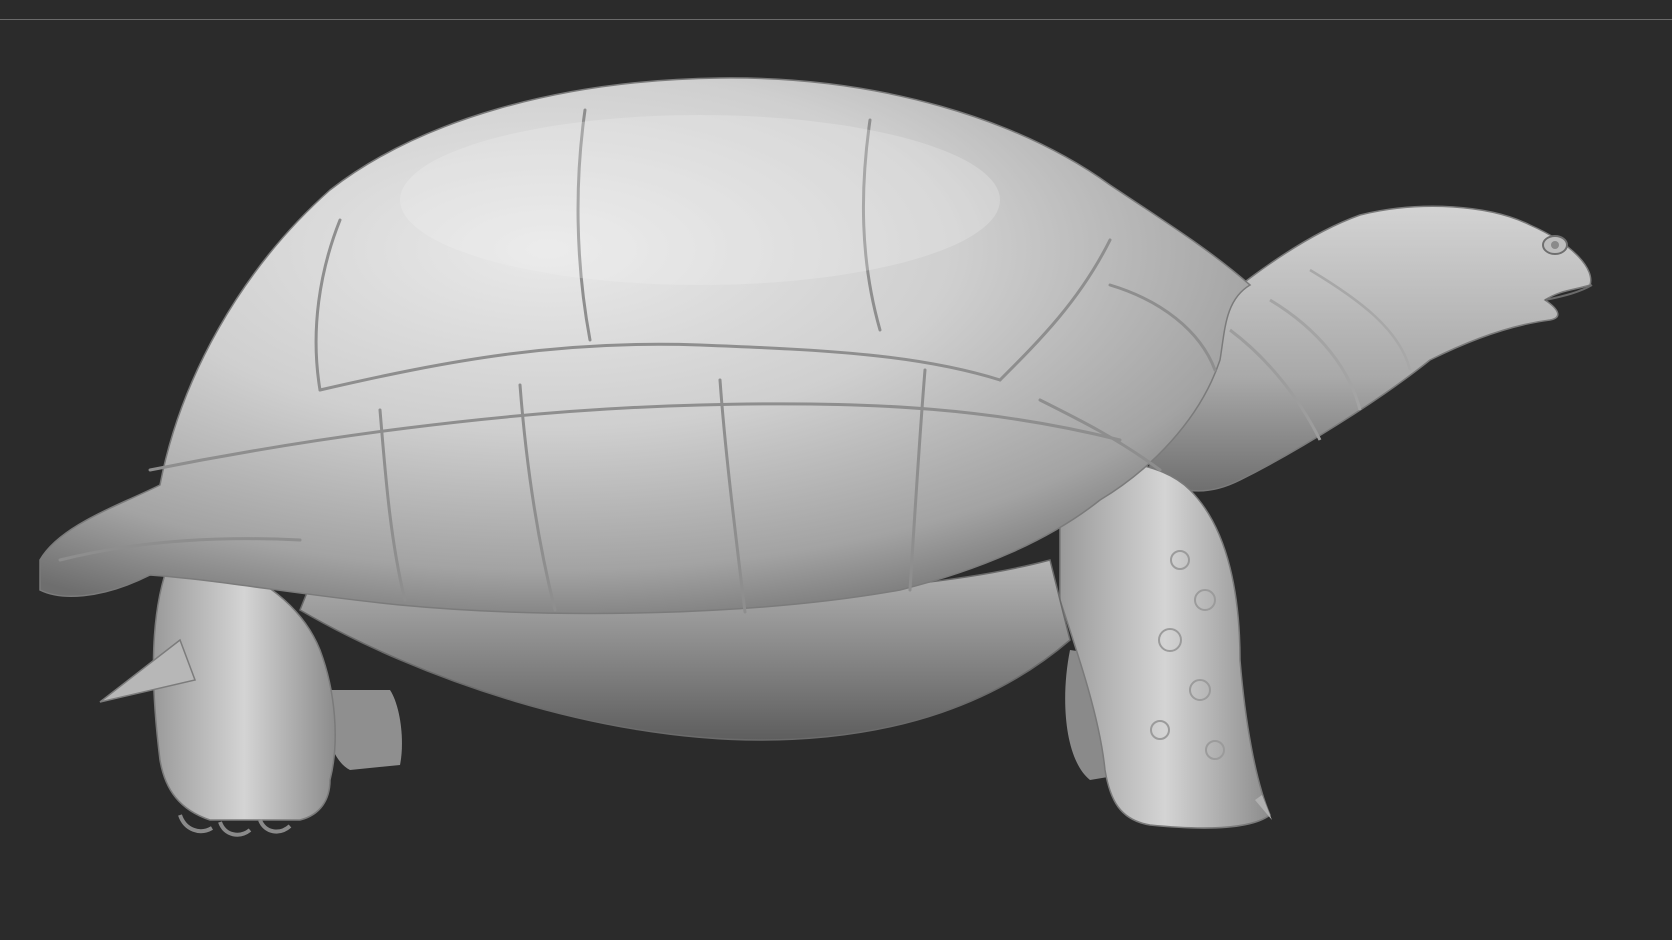  Describe the element at coordinates (364, 730) in the screenshot. I see `far-hind-leg` at that location.